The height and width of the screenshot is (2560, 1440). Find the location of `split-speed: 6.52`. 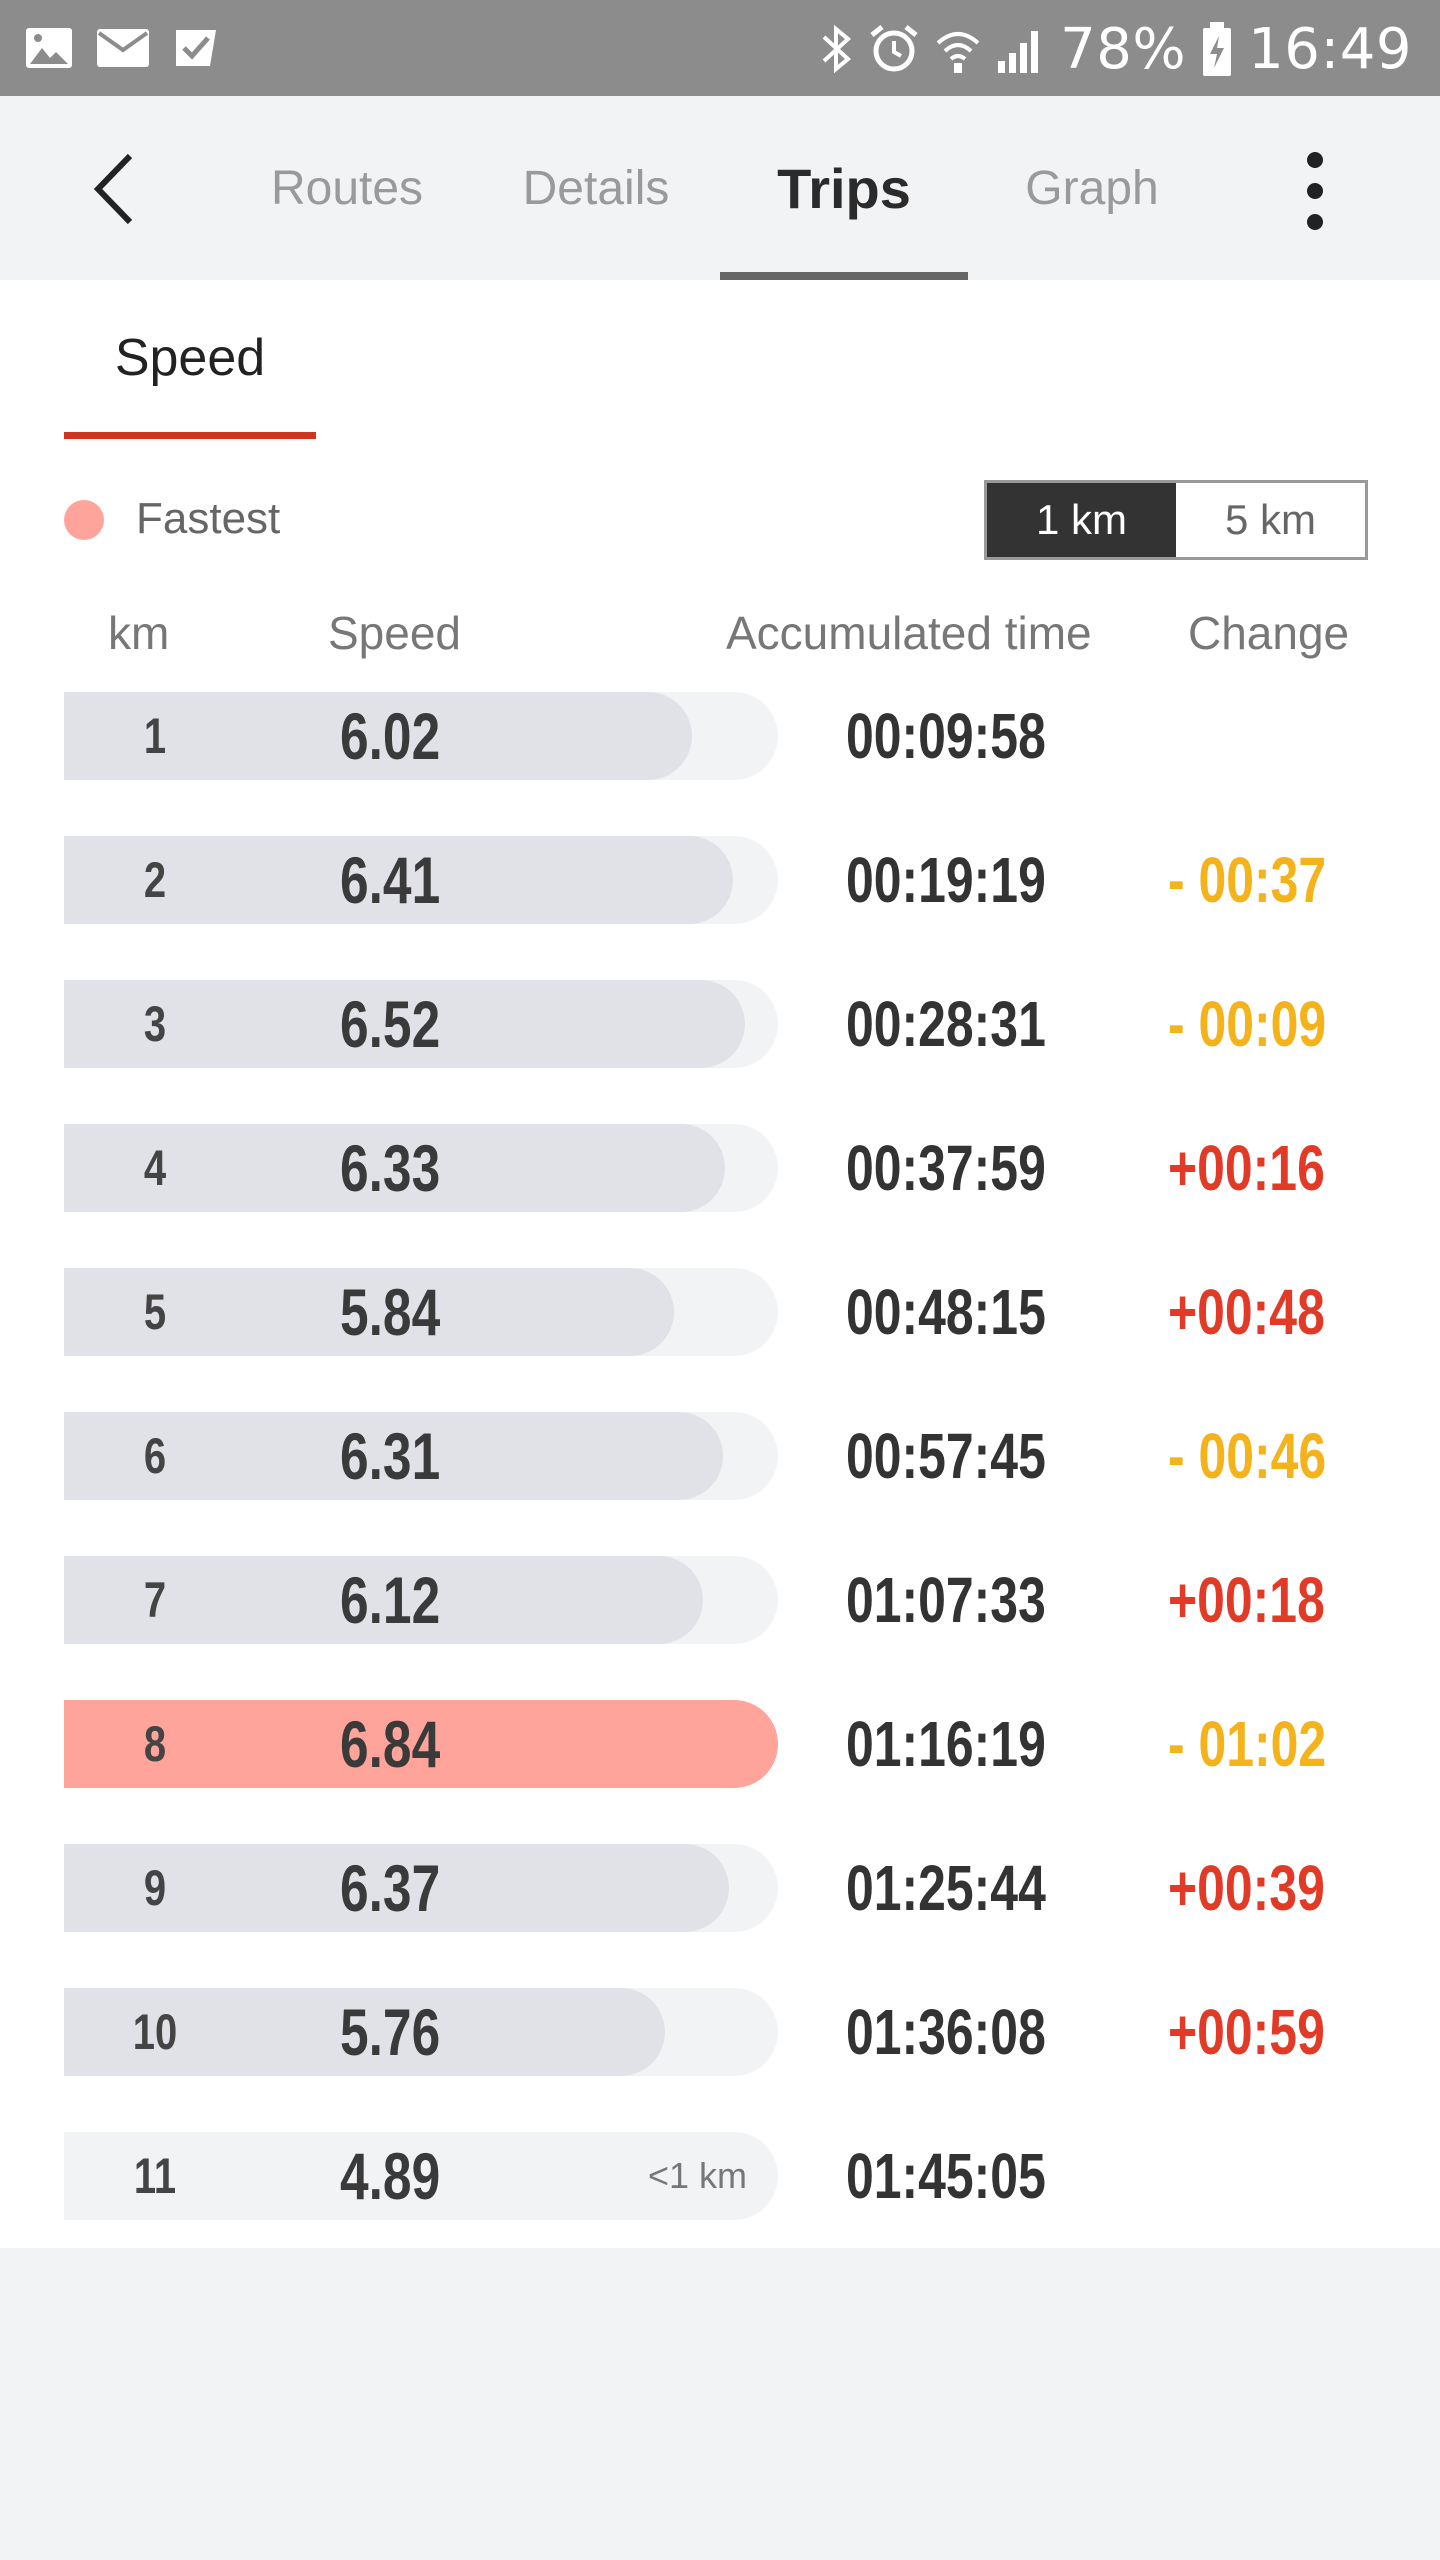

split-speed: 6.52 is located at coordinates (390, 1024).